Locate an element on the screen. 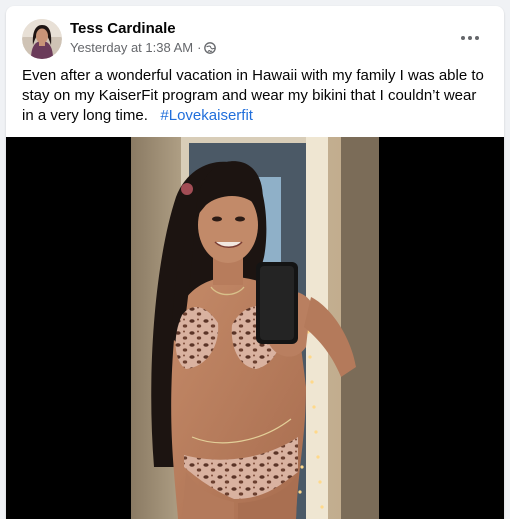 Image resolution: width=510 pixels, height=519 pixels. author-name: Tess Cardinale is located at coordinates (123, 28).